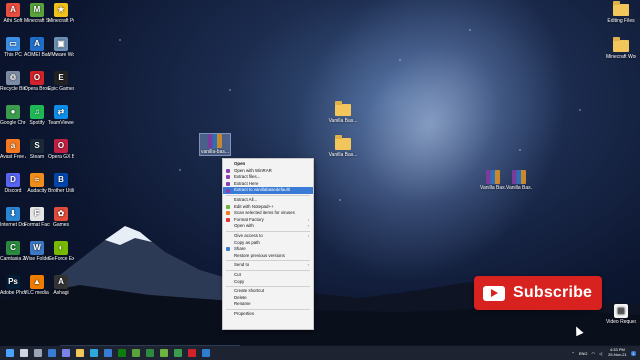  Describe the element at coordinates (61, 183) in the screenshot. I see `desktop-icon-brother-utilities: BBrother Utilities` at that location.